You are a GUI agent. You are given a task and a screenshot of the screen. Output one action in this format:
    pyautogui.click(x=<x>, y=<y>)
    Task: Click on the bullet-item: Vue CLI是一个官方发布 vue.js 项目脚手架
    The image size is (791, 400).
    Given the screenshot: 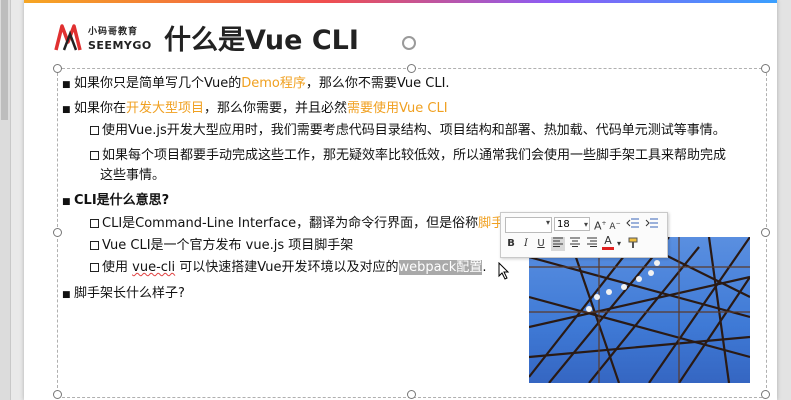 What is the action you would take?
    pyautogui.click(x=221, y=246)
    